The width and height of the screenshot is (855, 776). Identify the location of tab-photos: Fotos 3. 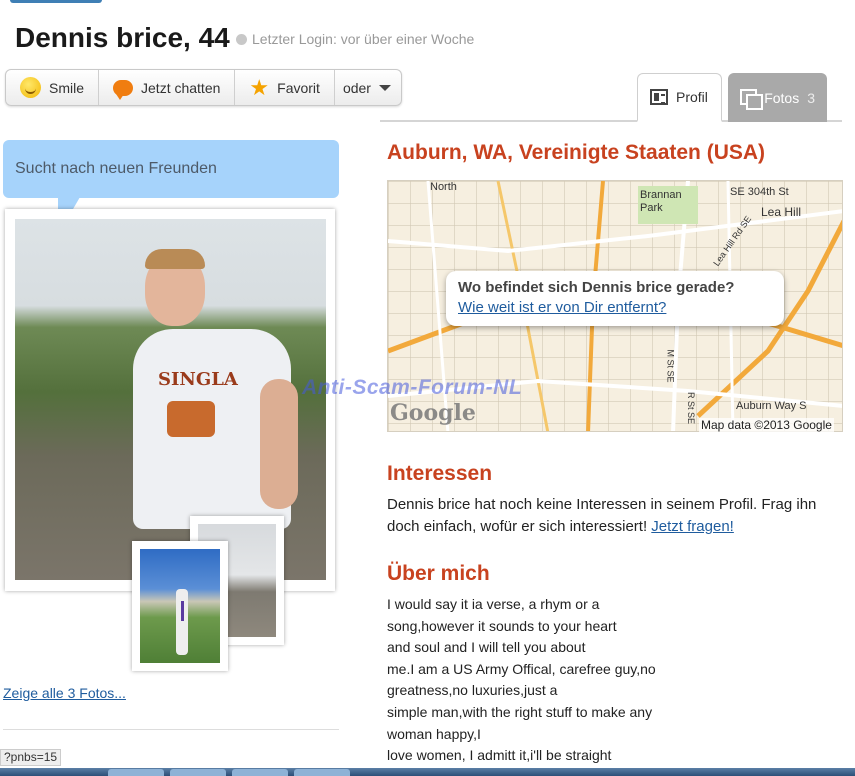
(777, 97).